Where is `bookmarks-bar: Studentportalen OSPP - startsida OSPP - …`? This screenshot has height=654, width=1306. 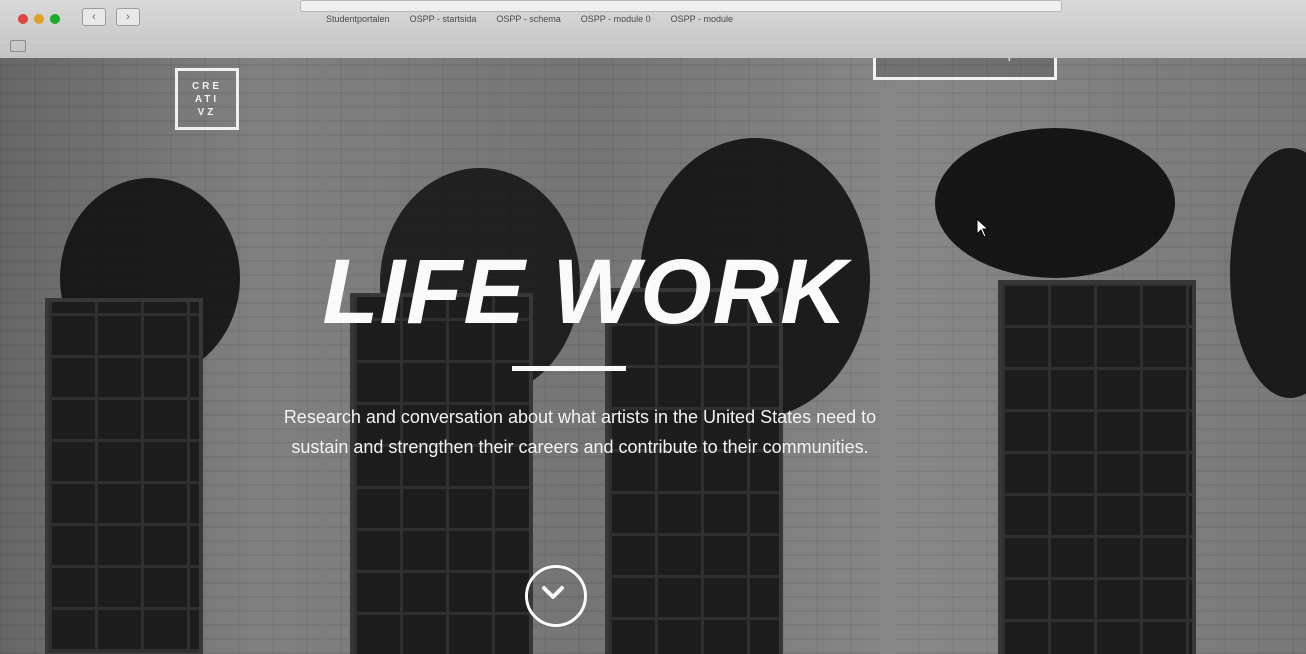 bookmarks-bar: Studentportalen OSPP - startsida OSPP - … is located at coordinates (529, 19).